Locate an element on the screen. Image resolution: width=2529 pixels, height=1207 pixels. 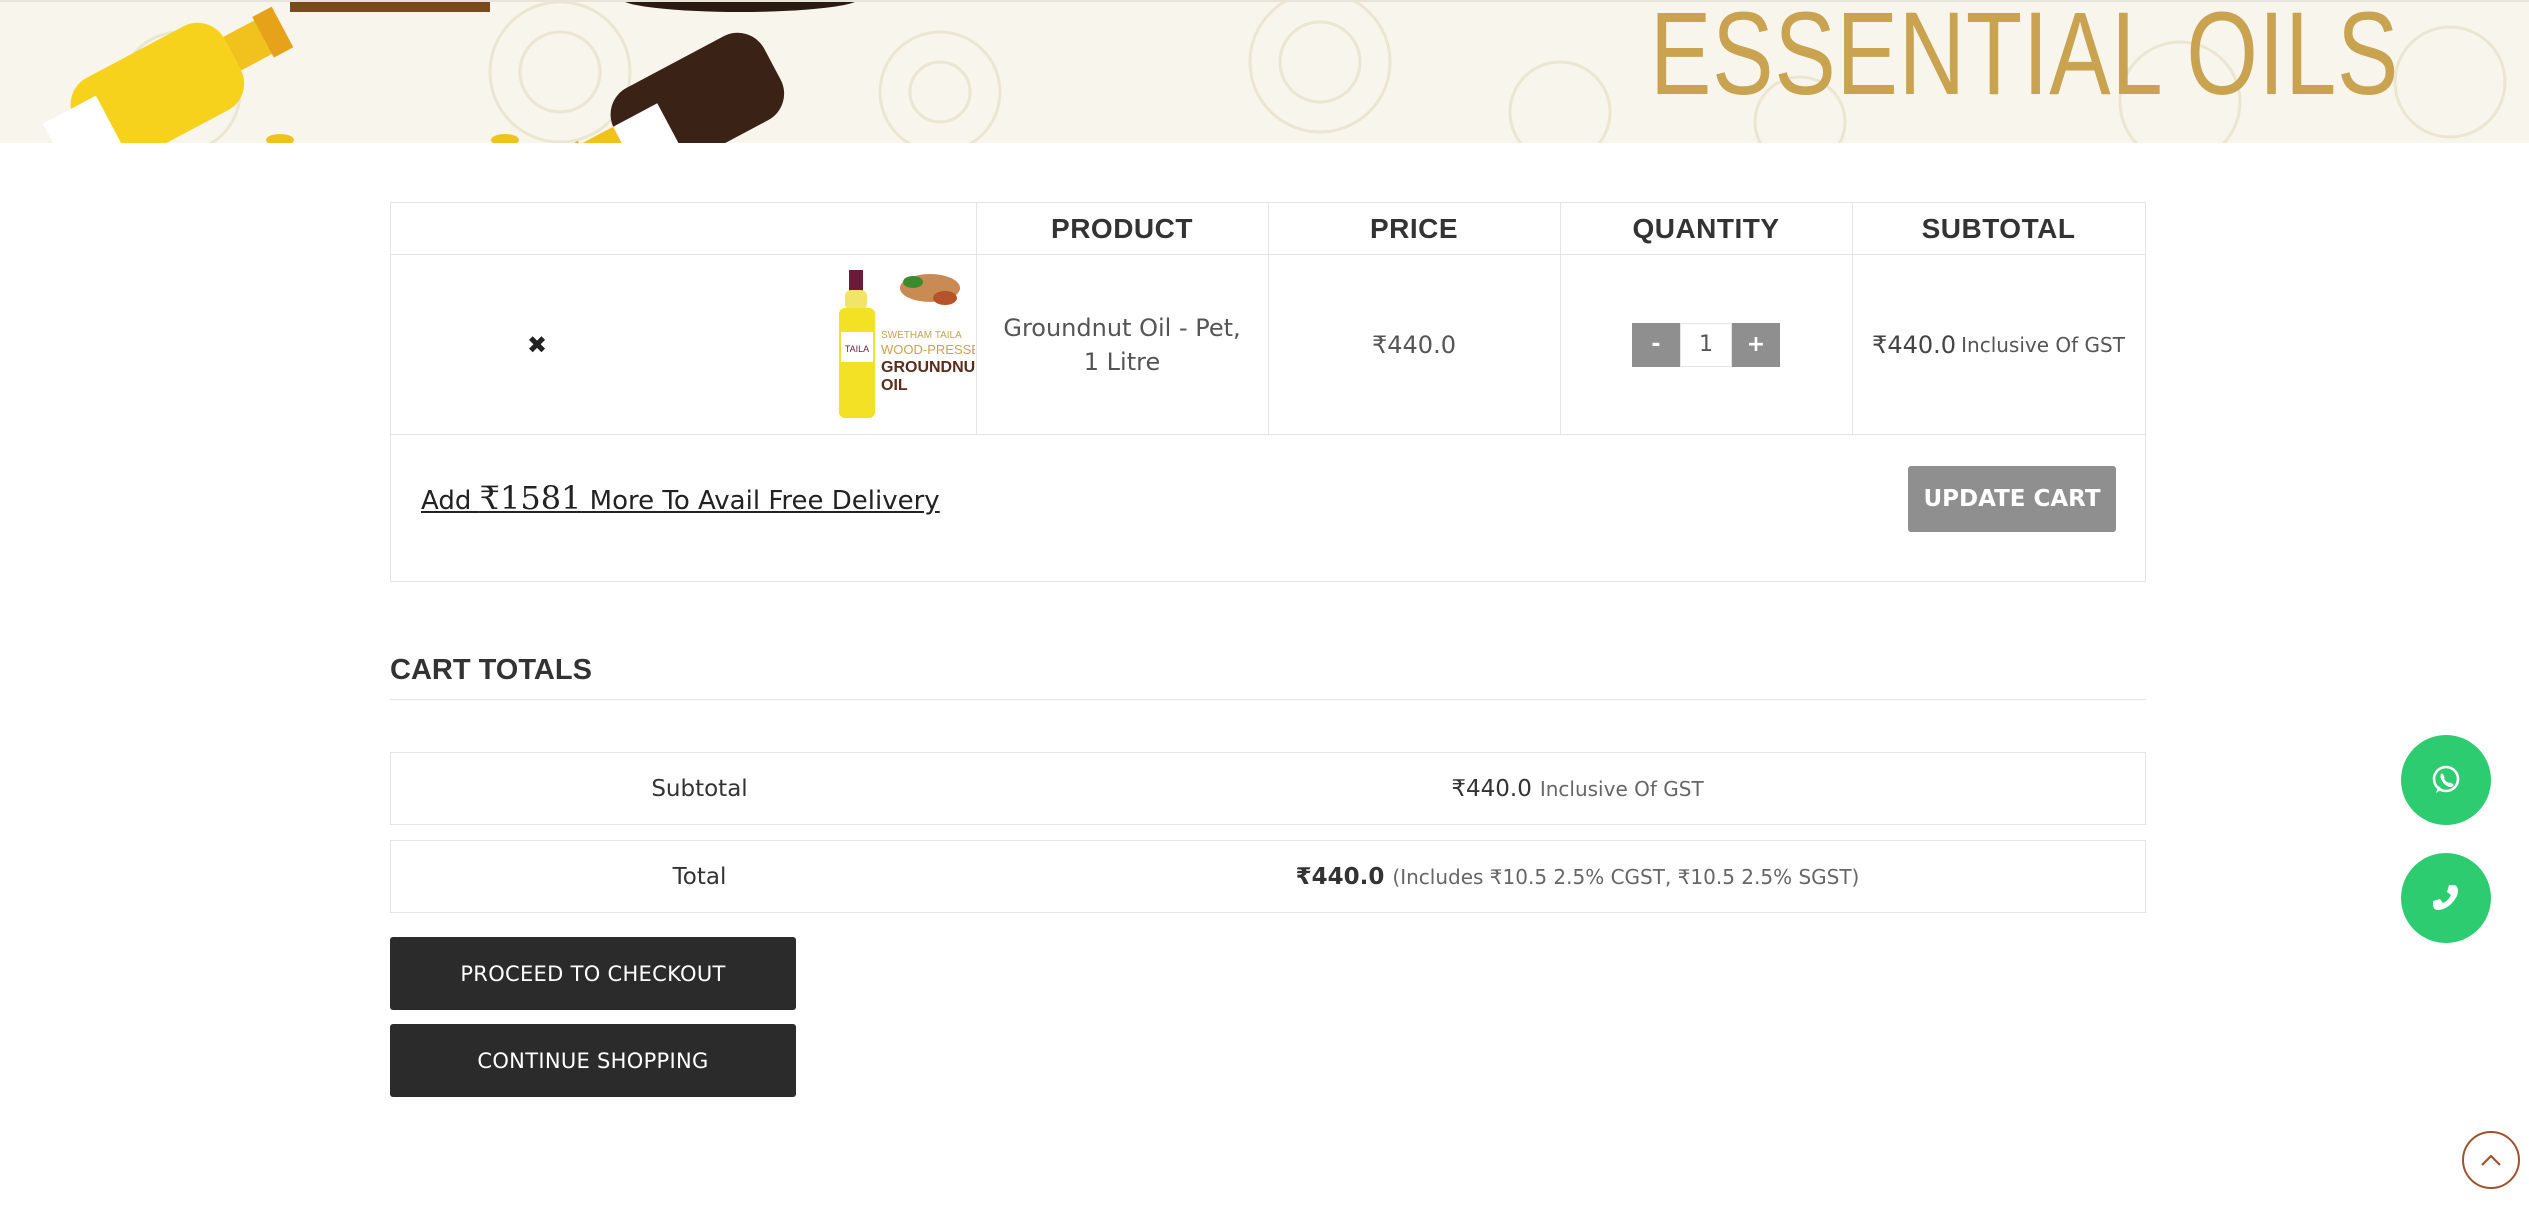
total-value: ₹440.0 is located at coordinates (1340, 876).